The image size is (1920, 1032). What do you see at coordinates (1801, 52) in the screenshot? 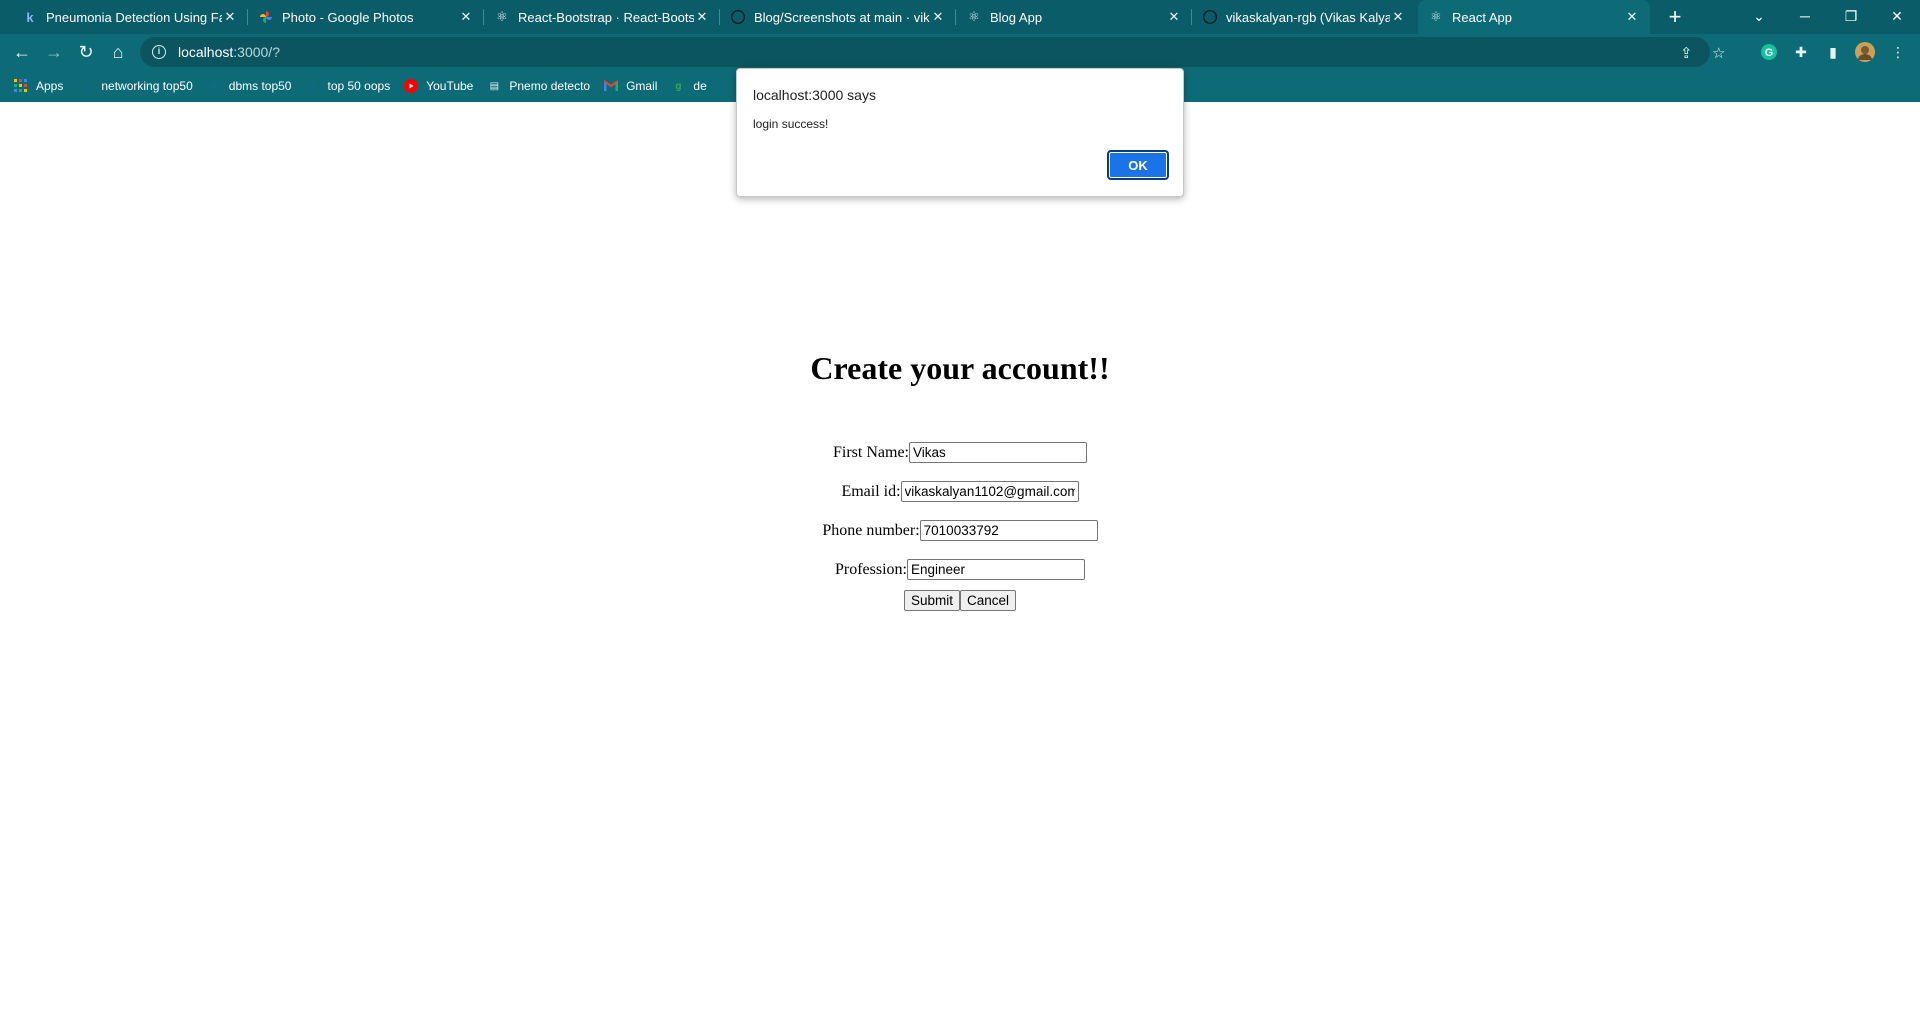
I see `extensions-puzzle-icon: ✚` at bounding box center [1801, 52].